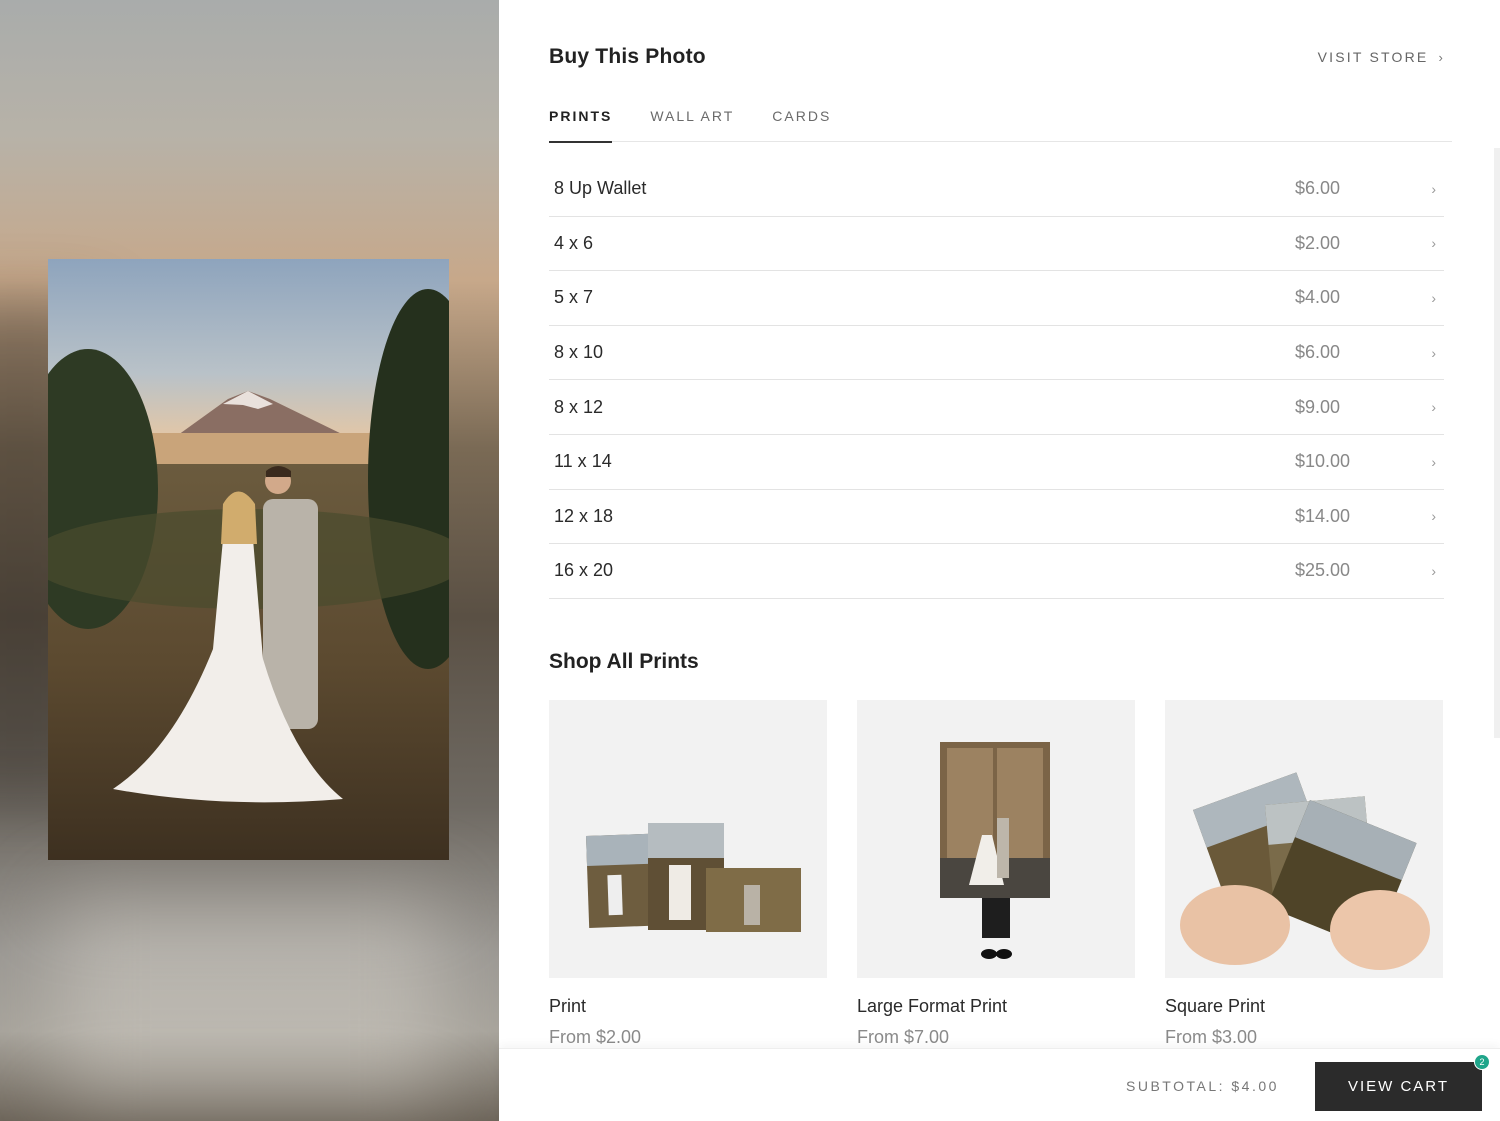 The image size is (1500, 1121). What do you see at coordinates (1323, 515) in the screenshot?
I see `print-price: $14.00` at bounding box center [1323, 515].